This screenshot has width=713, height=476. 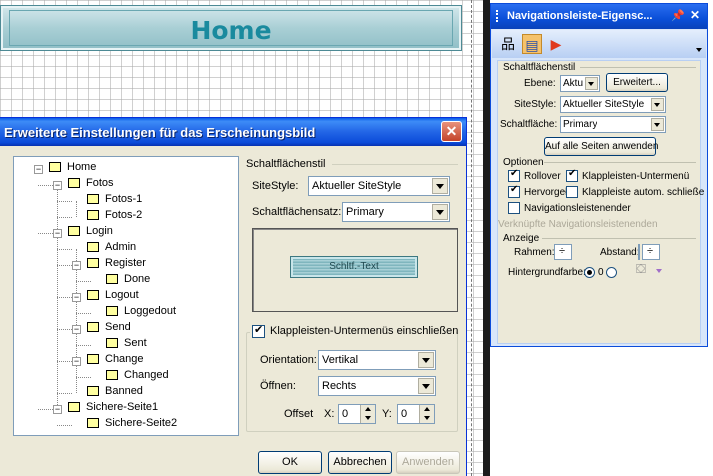 I want to click on panel-close-icon: ✕, so click(x=695, y=15).